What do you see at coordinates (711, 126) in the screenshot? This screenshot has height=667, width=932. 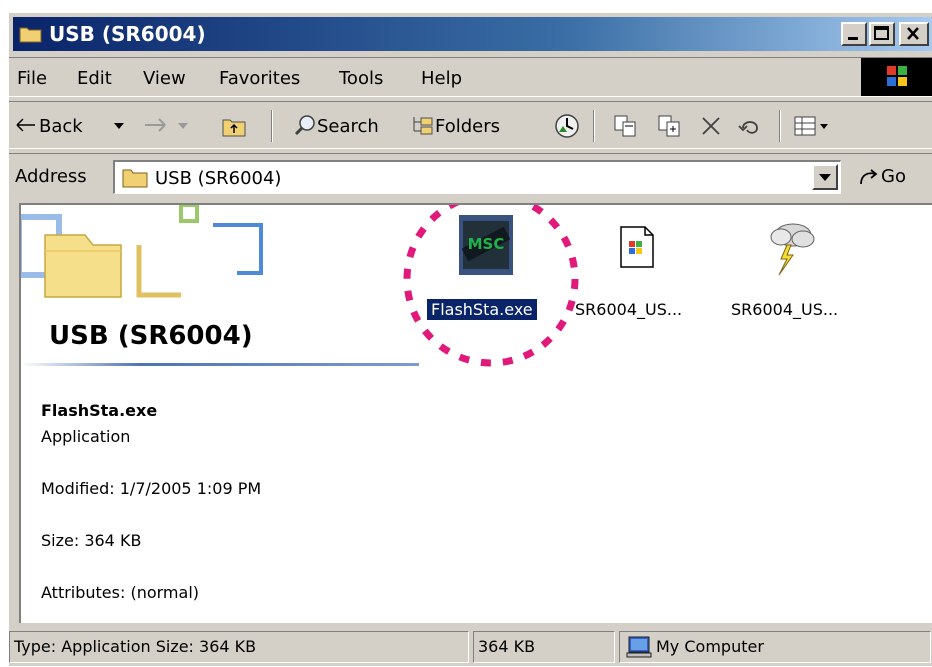 I see `delete-icon` at bounding box center [711, 126].